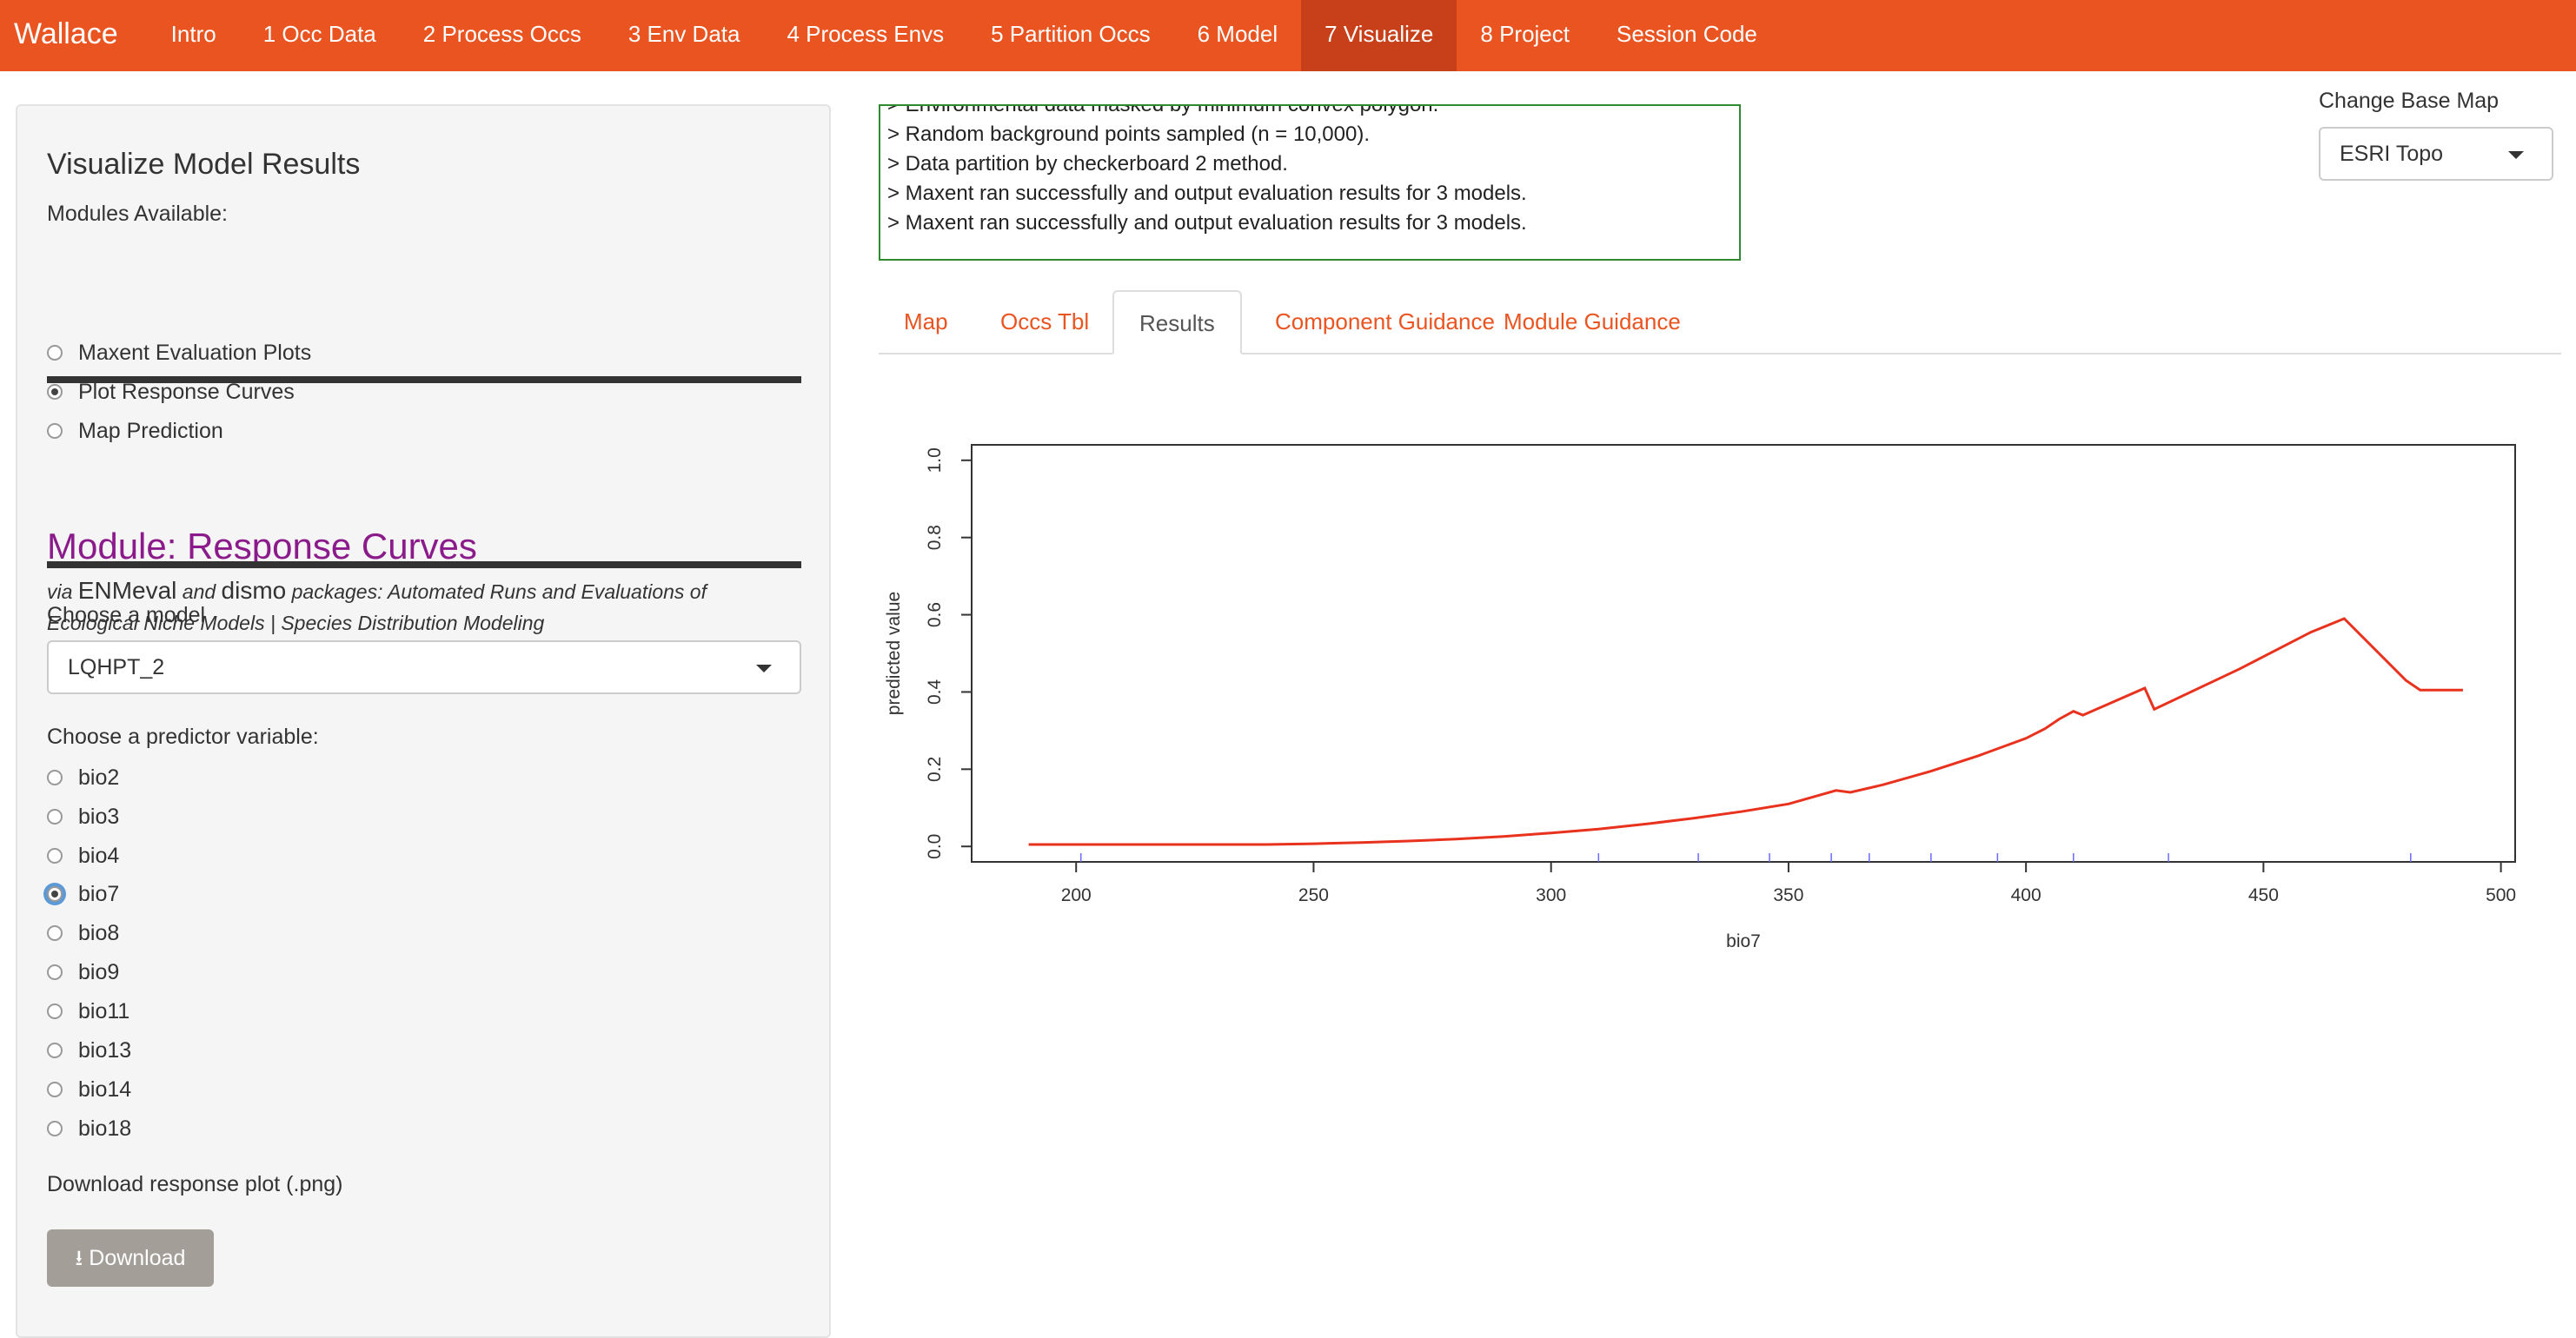  Describe the element at coordinates (89, 1089) in the screenshot. I see `predictor-option-bio14: bio14` at that location.